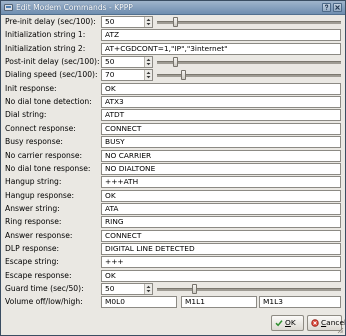  I want to click on escape-string-label: Escape string:, so click(32, 262).